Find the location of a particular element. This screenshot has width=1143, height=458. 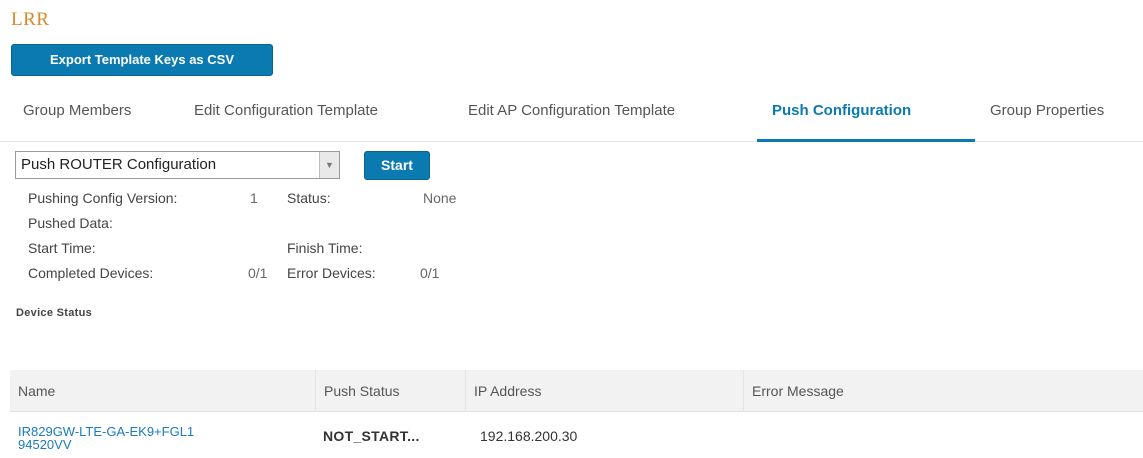

tab-edit-configuration-template: Edit Configuration Template is located at coordinates (286, 117).